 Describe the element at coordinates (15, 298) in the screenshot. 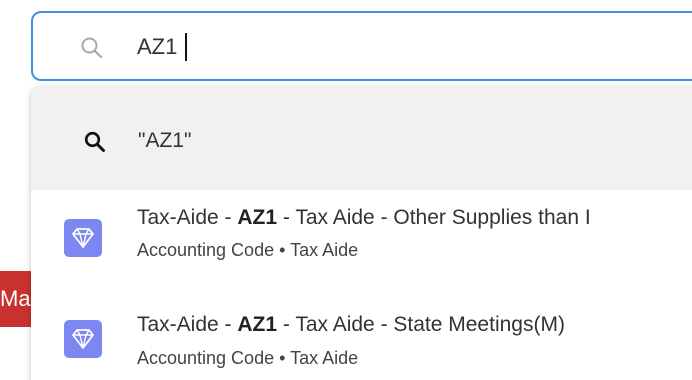

I see `background-tab-label: Ma` at that location.